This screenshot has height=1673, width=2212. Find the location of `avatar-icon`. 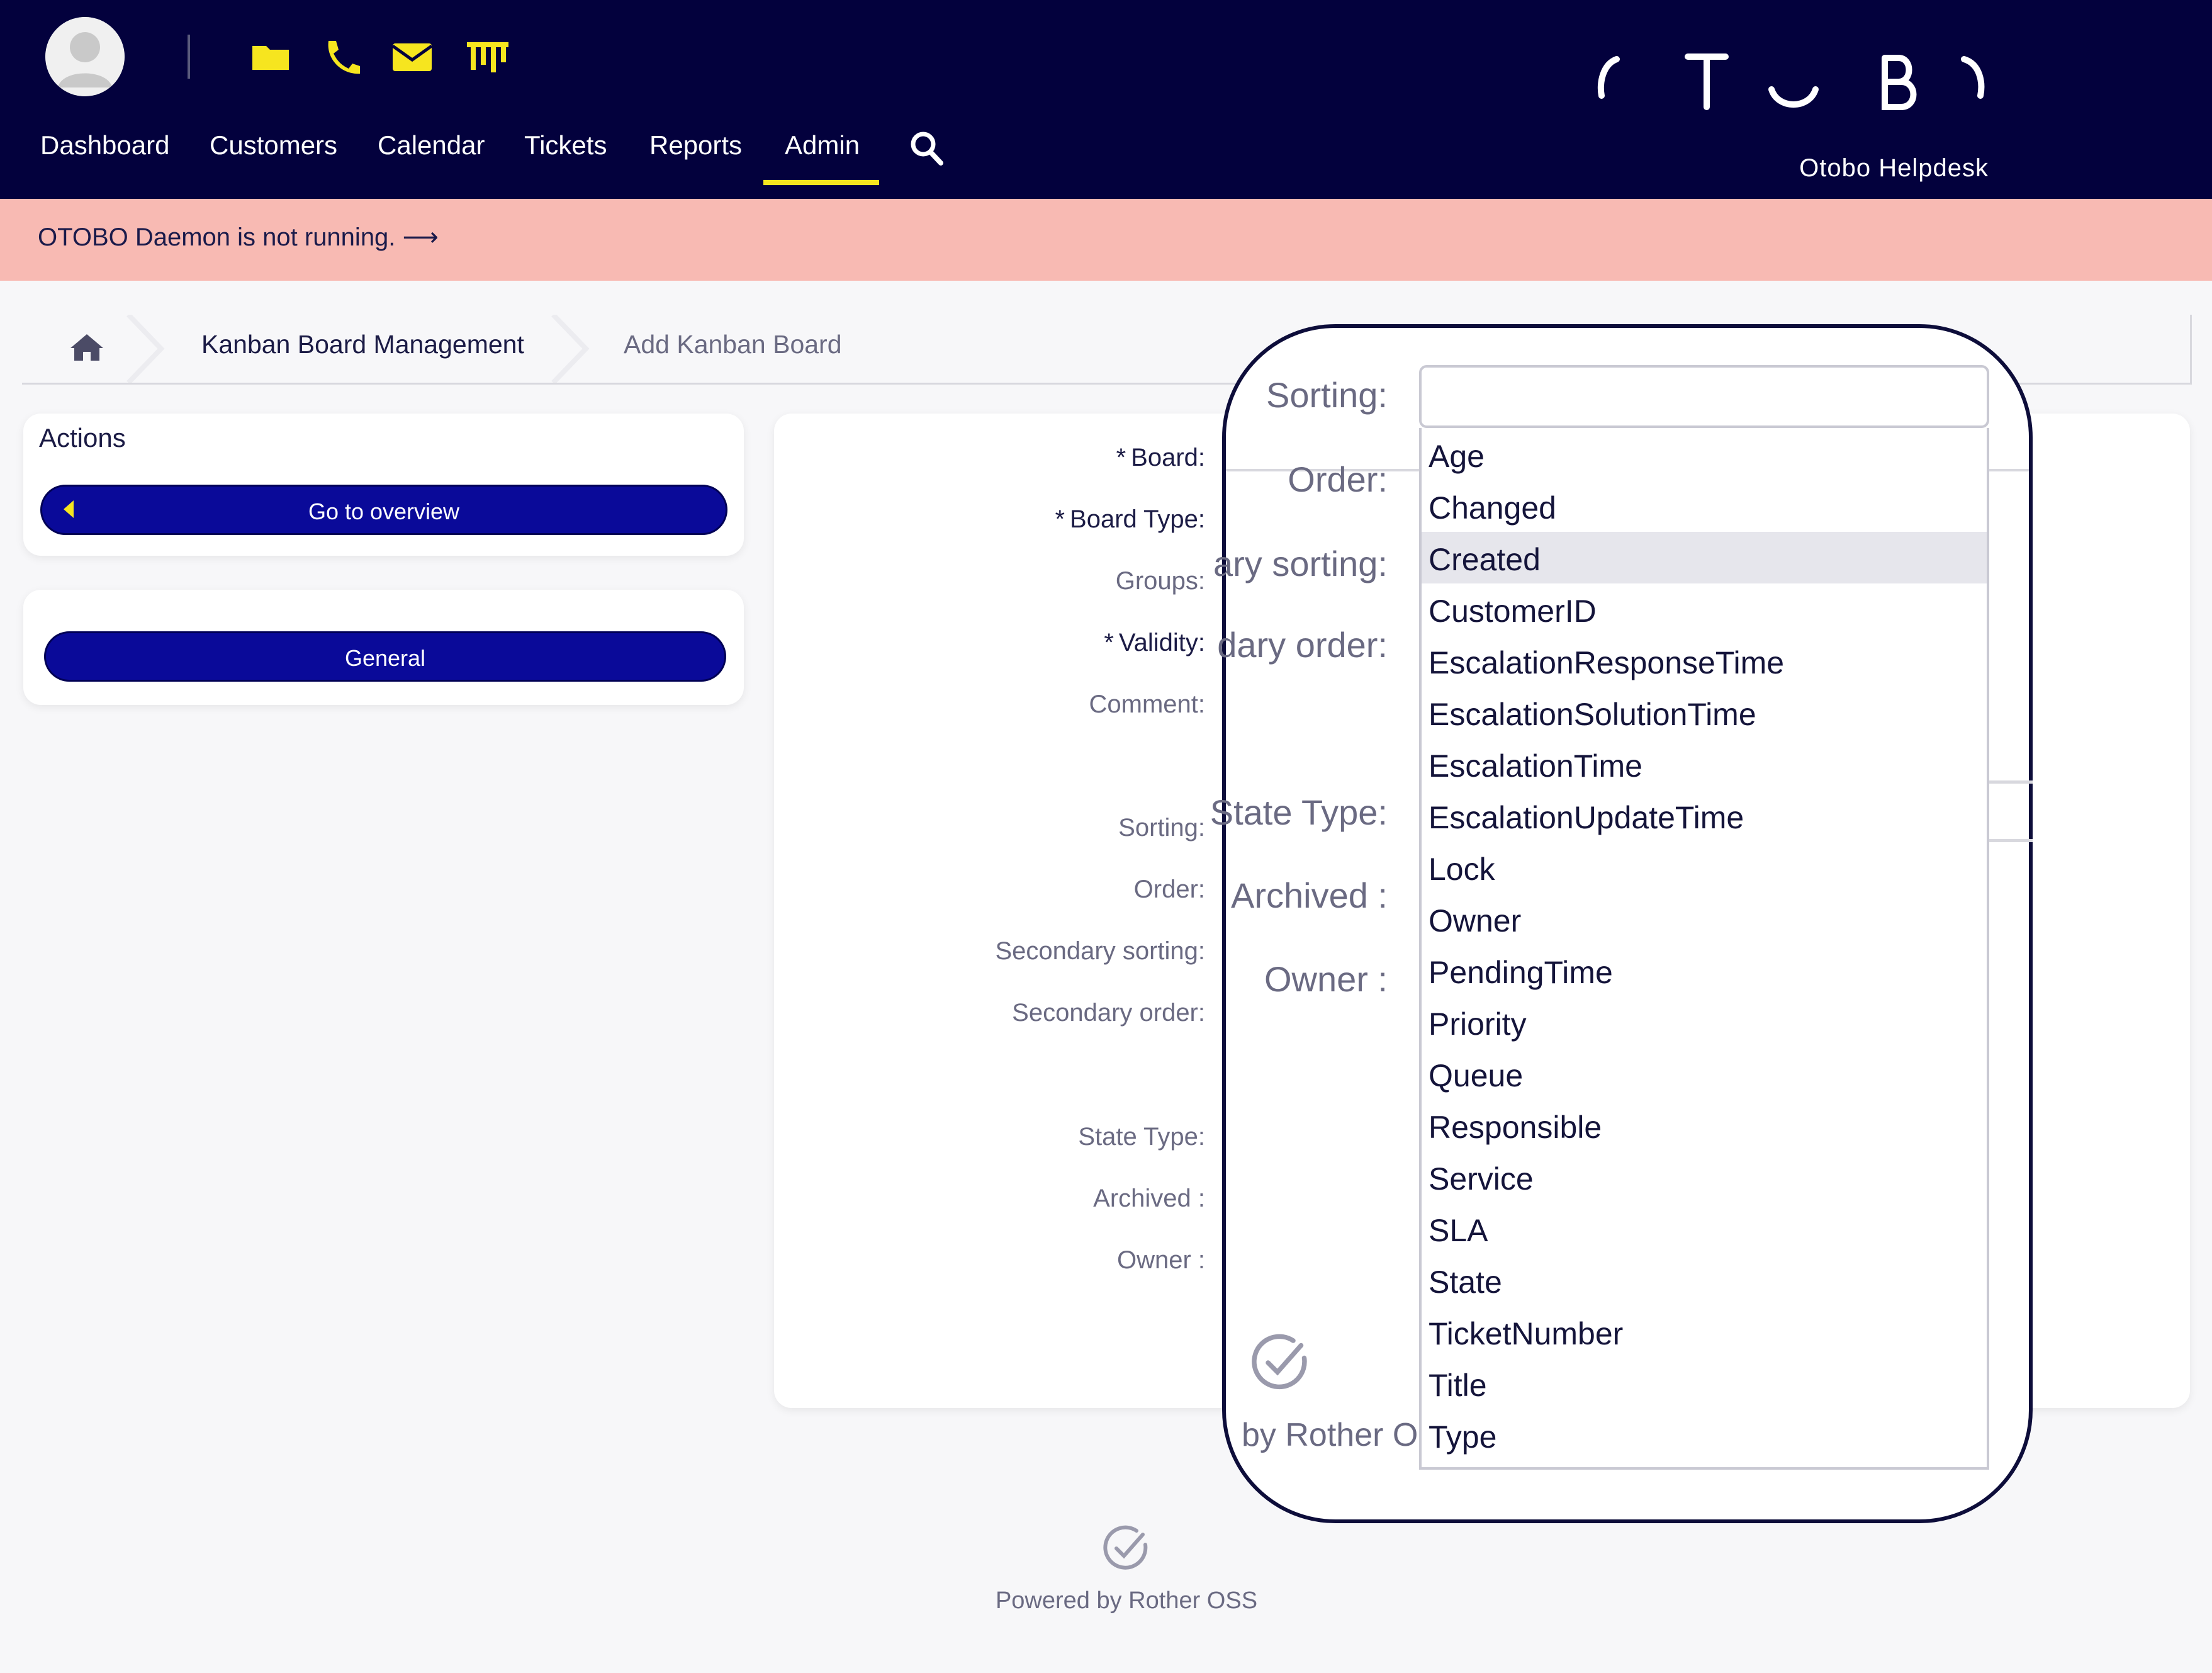

avatar-icon is located at coordinates (85, 56).